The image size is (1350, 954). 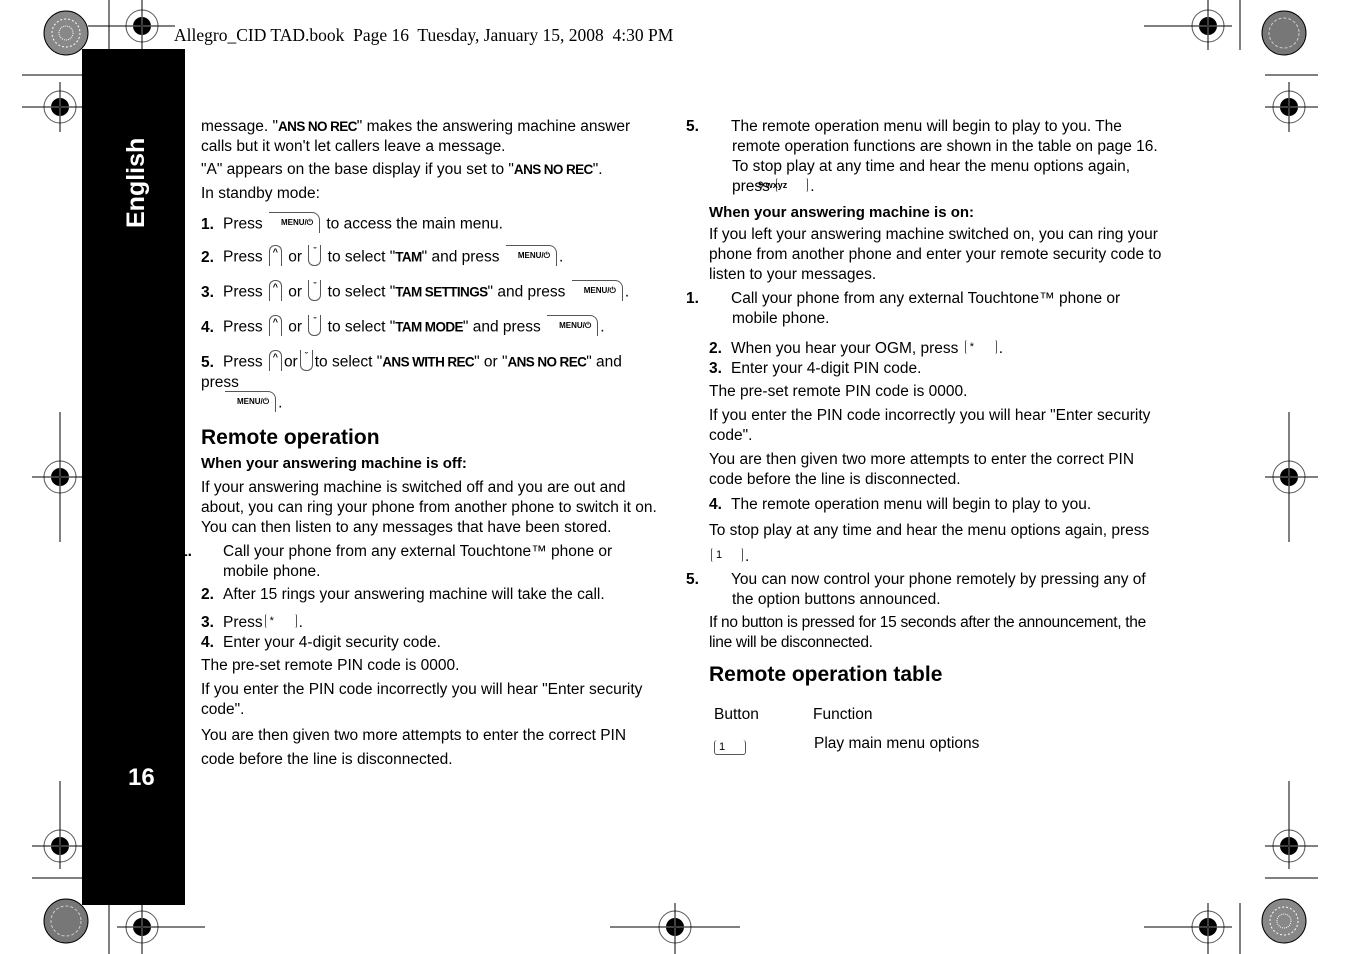 What do you see at coordinates (431, 223) in the screenshot?
I see `step-item: 1. Press MENU/⏻ to access the main menu.` at bounding box center [431, 223].